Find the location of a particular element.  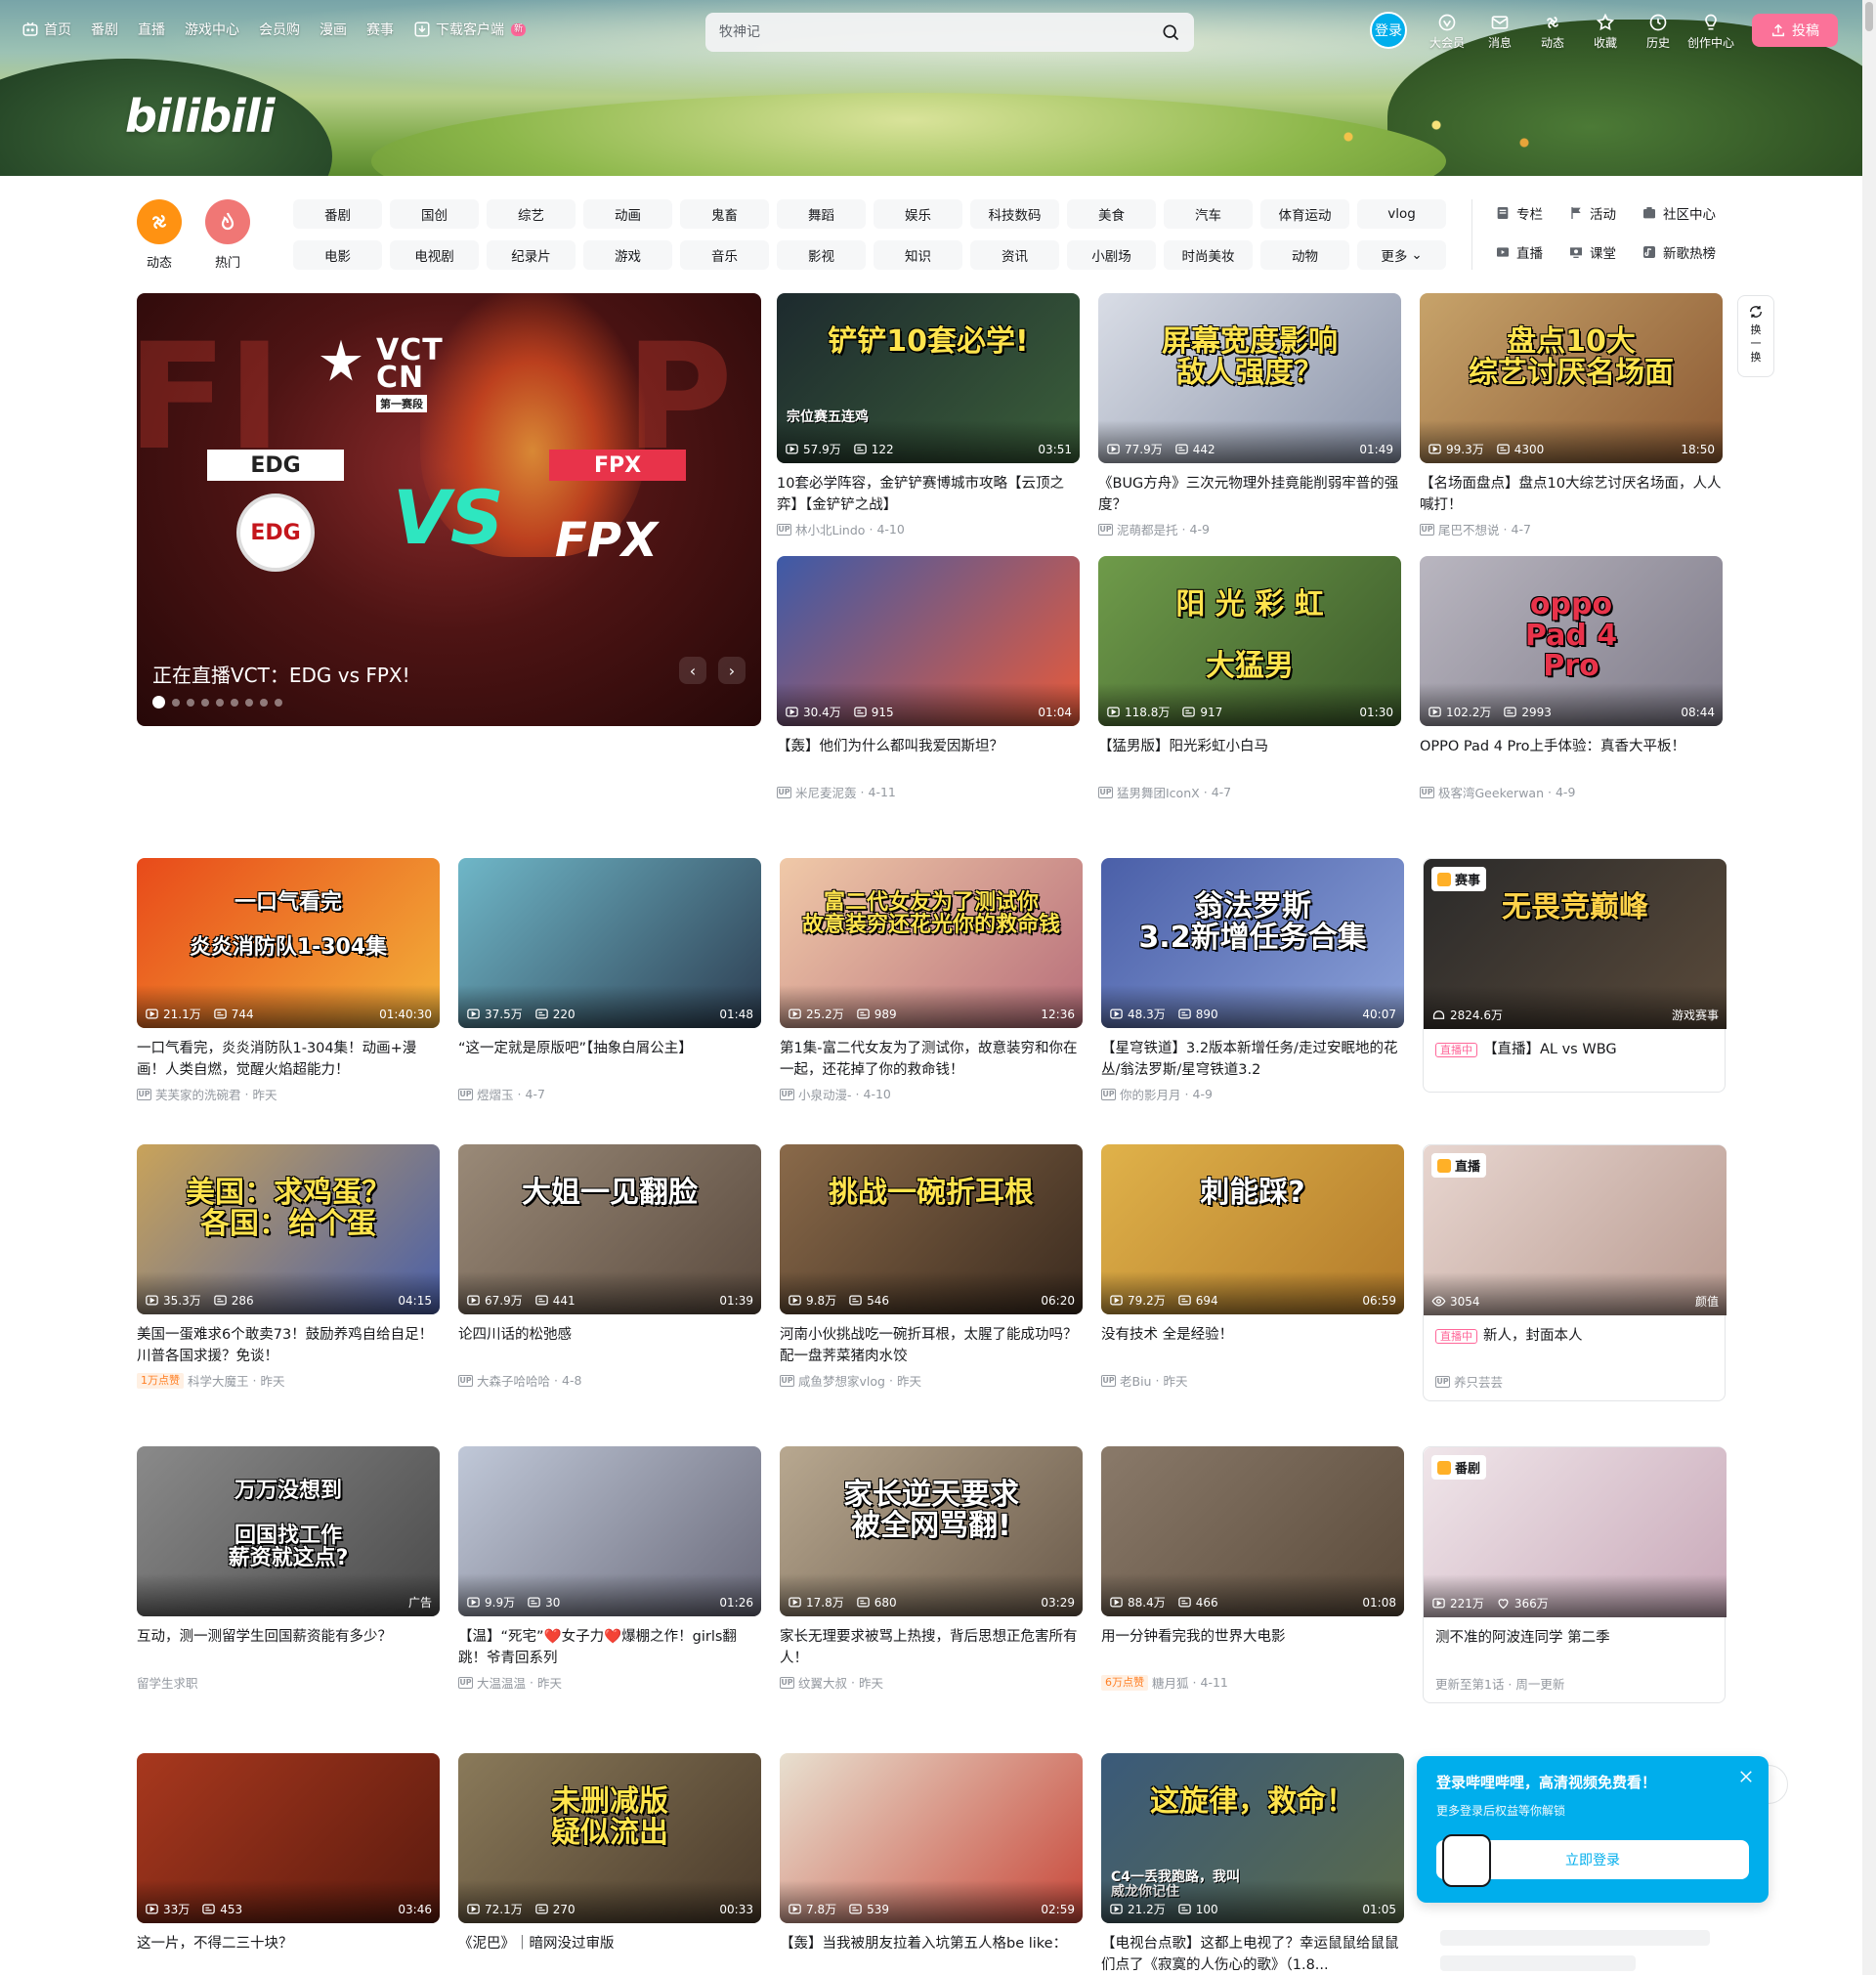

video-thumbnail: 阳 光 彩 虹 大猛男 118.8万 917 01:30 is located at coordinates (1249, 641).